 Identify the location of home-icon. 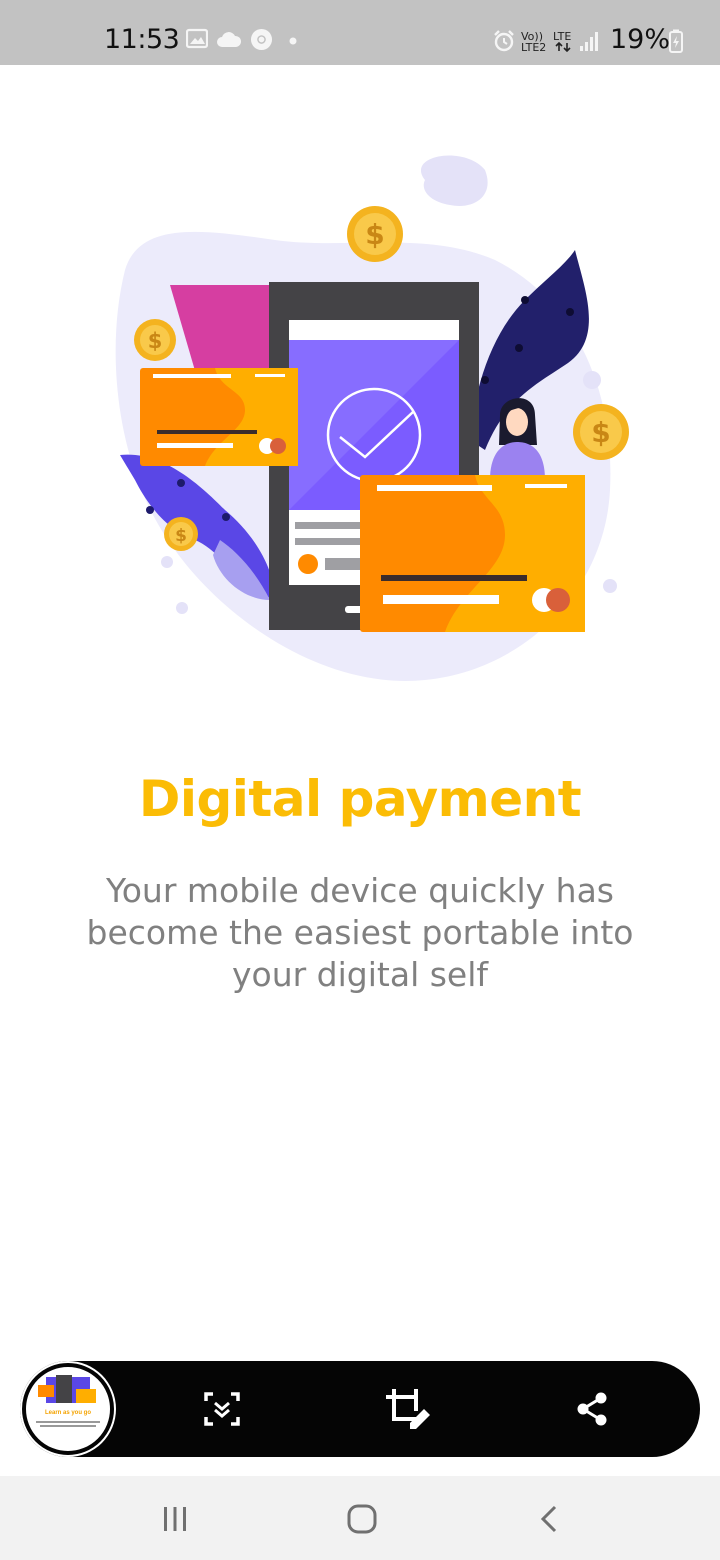
(362, 1519).